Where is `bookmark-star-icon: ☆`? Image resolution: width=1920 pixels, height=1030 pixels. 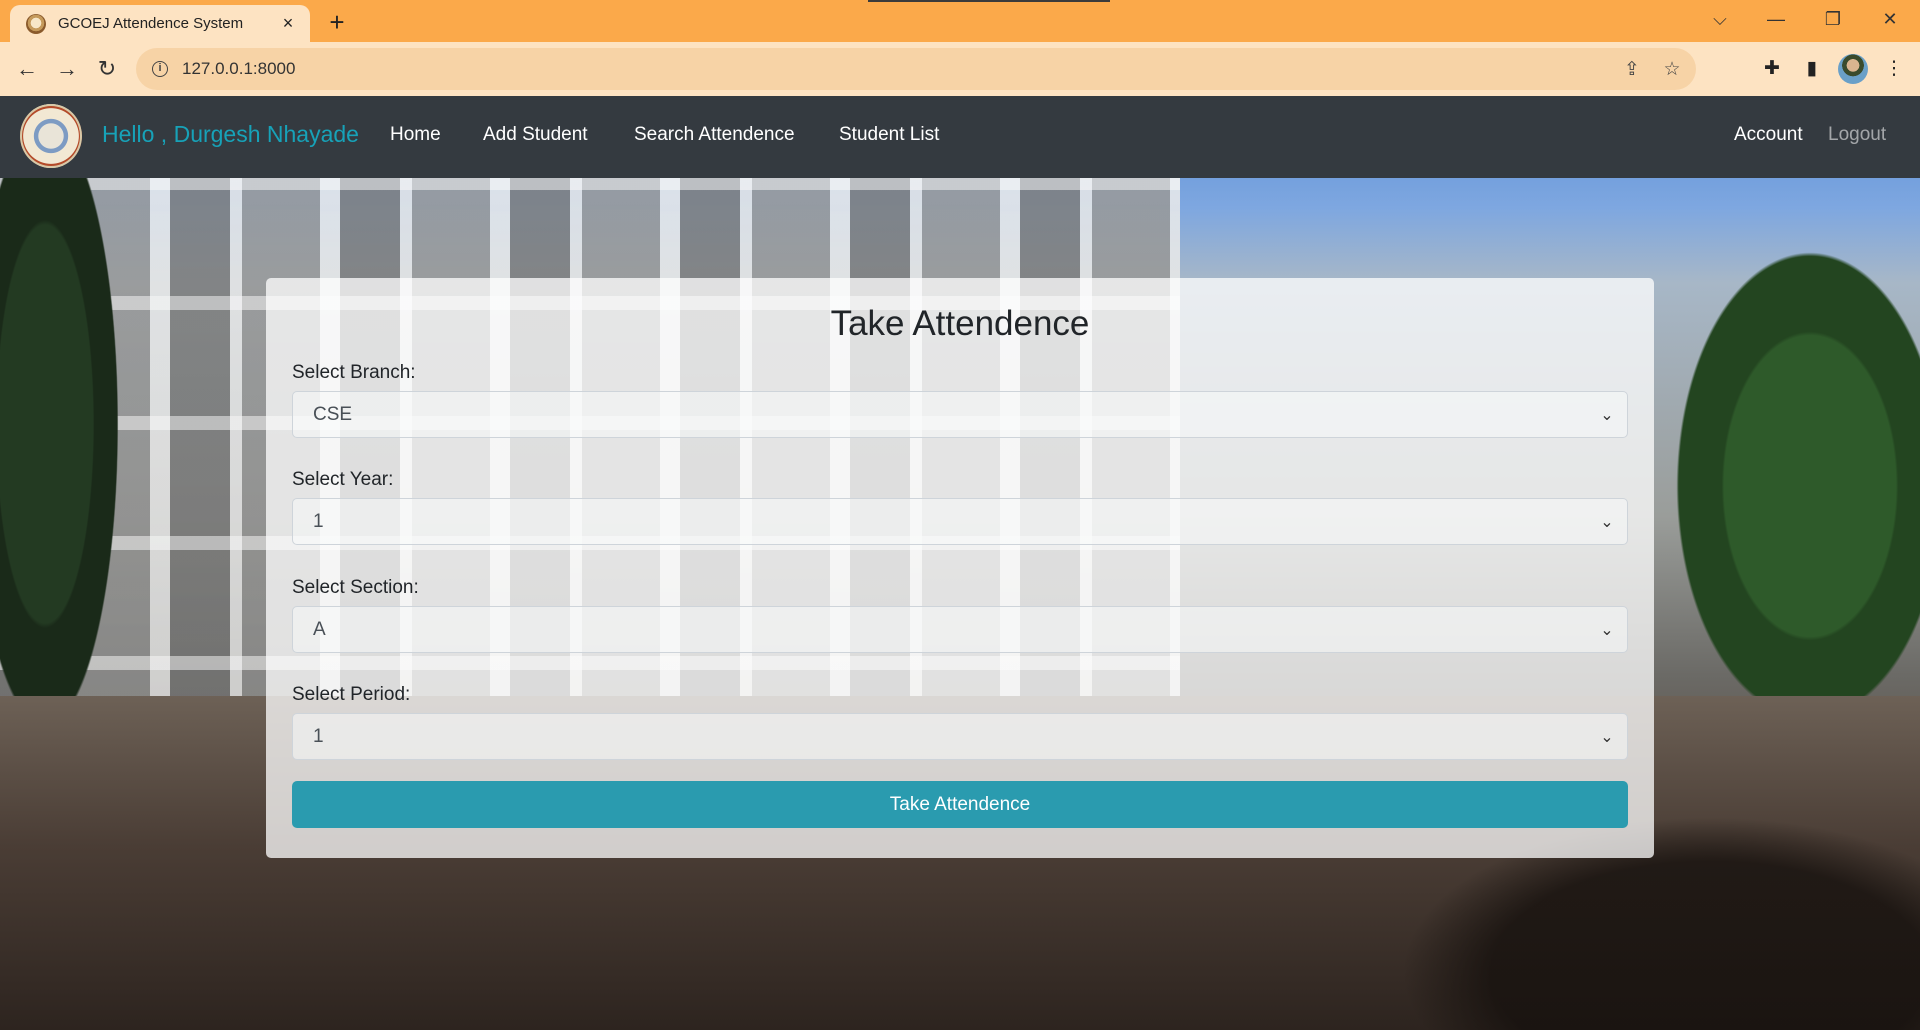
bookmark-star-icon: ☆ is located at coordinates (1672, 70).